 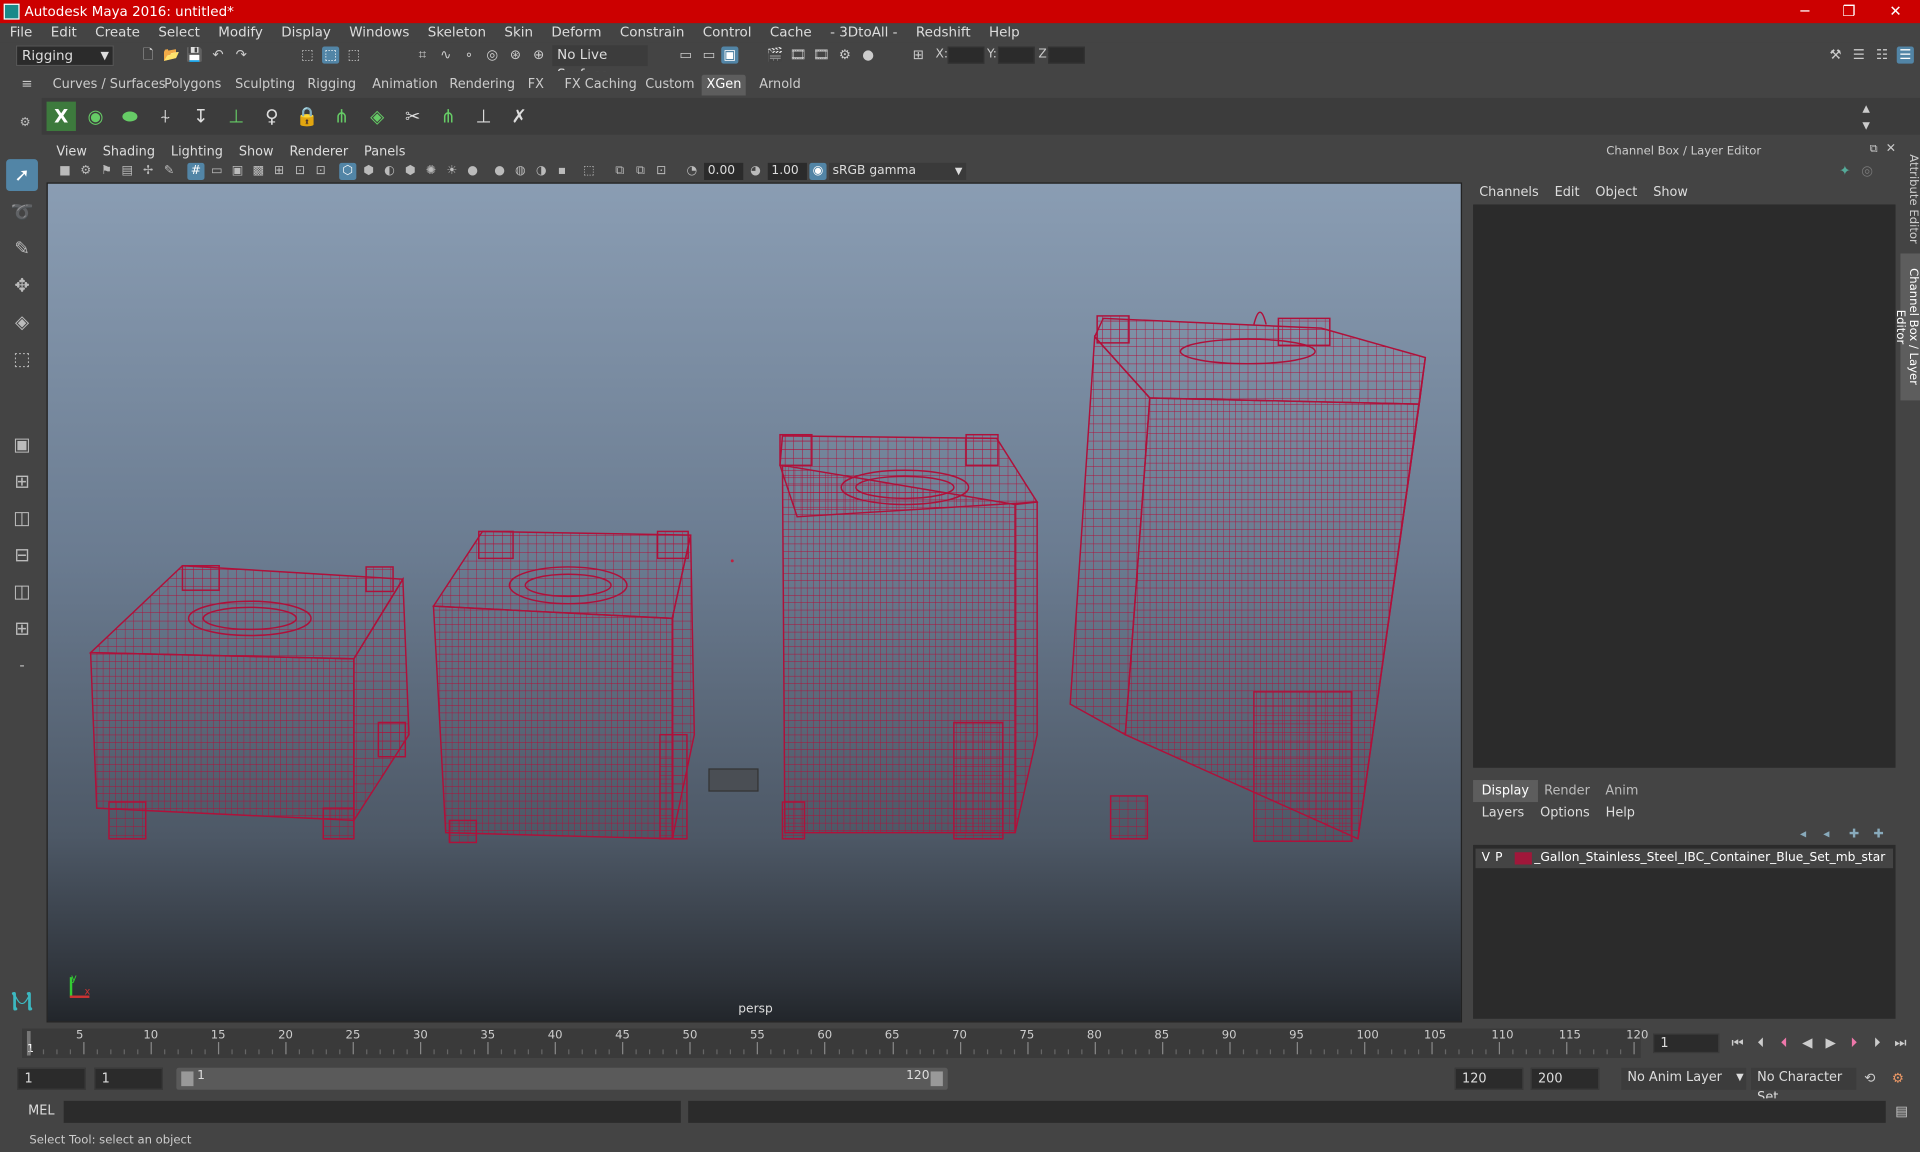 I want to click on menu-skin: Skin, so click(x=518, y=33).